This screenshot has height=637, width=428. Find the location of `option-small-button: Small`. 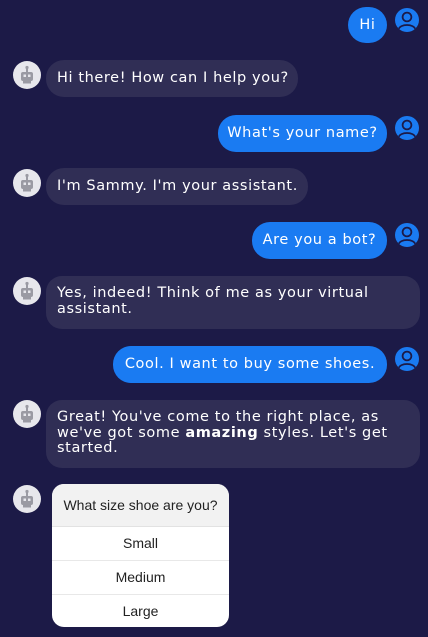

option-small-button: Small is located at coordinates (140, 544).